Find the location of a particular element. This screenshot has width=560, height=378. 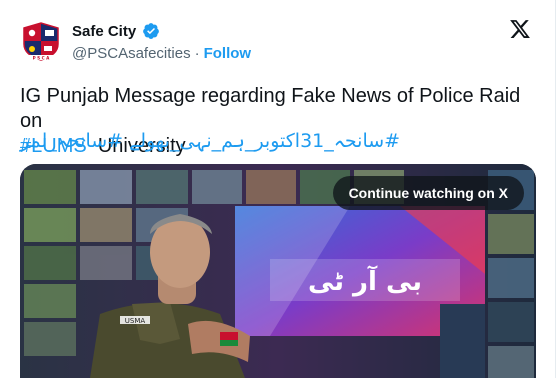

avatar: P S C A is located at coordinates (41, 41).